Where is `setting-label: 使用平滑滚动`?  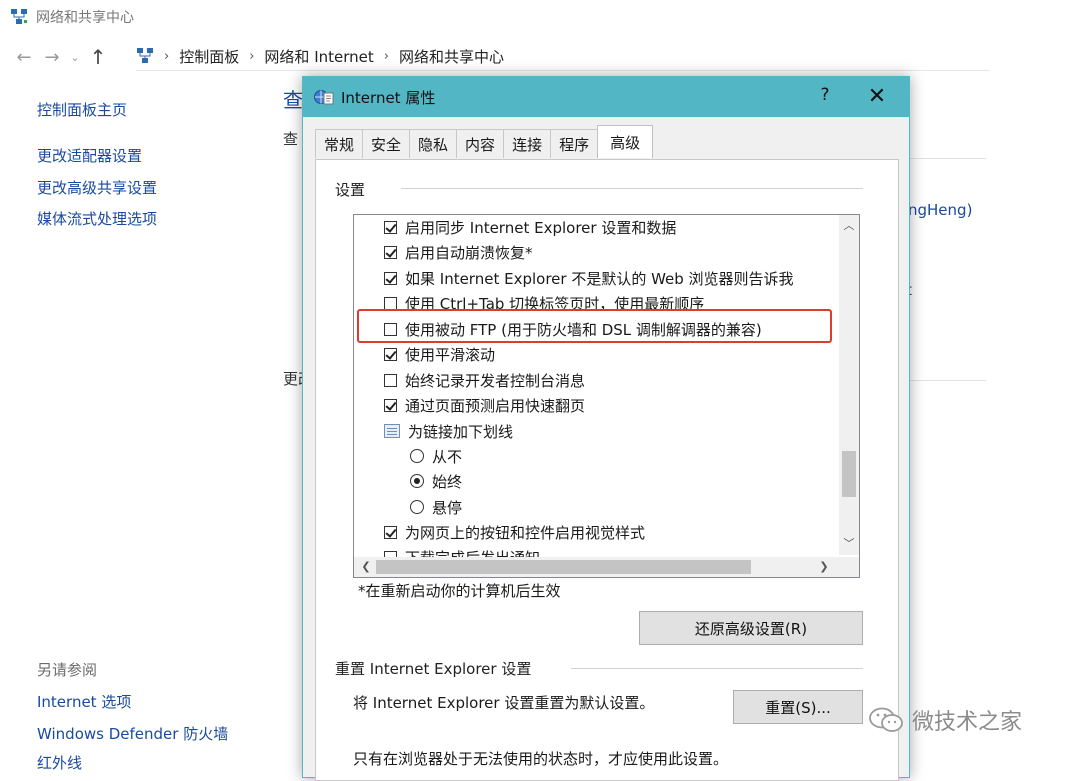 setting-label: 使用平滑滚动 is located at coordinates (450, 354).